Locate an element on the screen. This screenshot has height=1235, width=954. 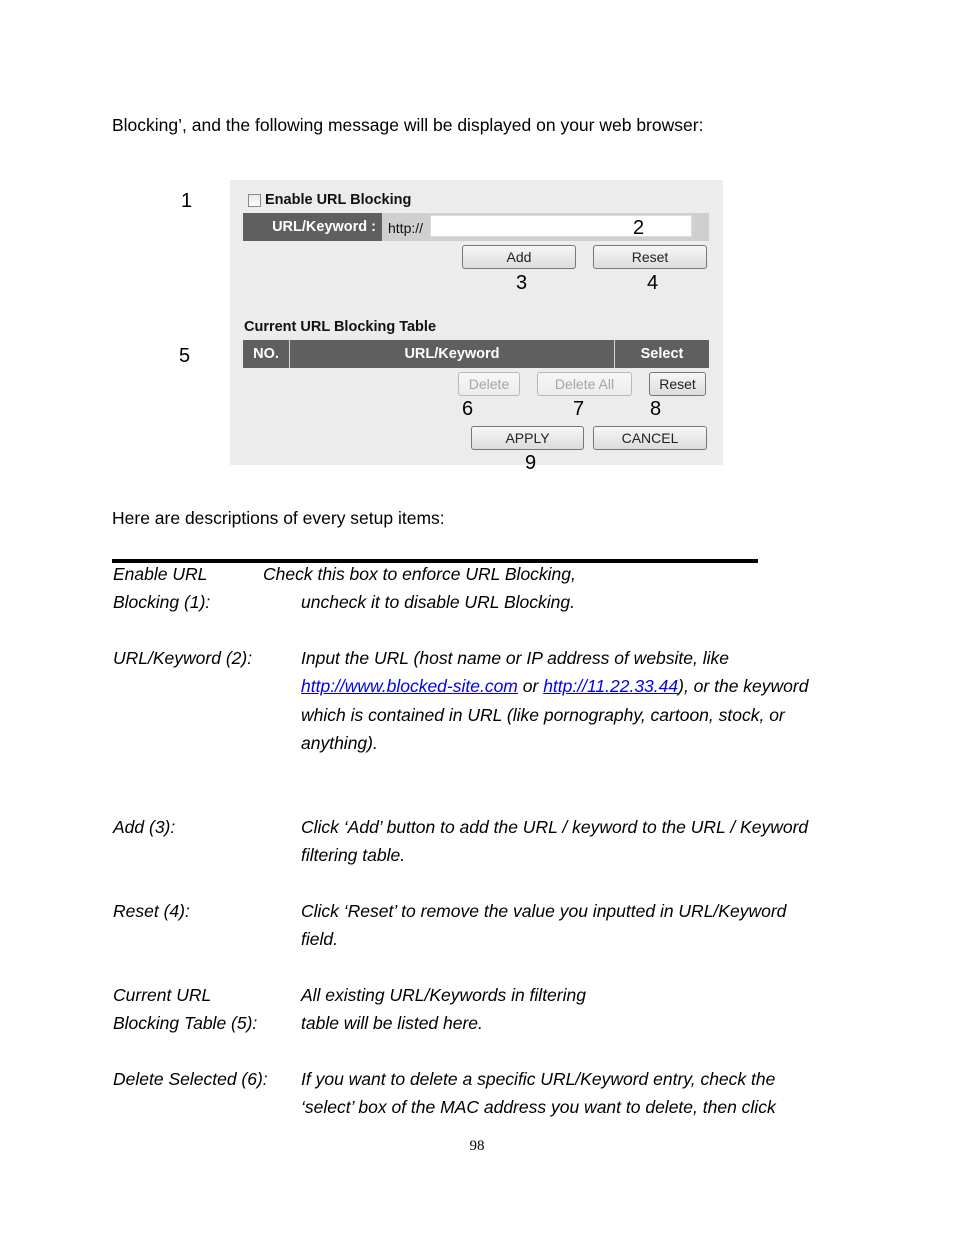
desc-table-2: table will be listed here. is located at coordinates (392, 1023).